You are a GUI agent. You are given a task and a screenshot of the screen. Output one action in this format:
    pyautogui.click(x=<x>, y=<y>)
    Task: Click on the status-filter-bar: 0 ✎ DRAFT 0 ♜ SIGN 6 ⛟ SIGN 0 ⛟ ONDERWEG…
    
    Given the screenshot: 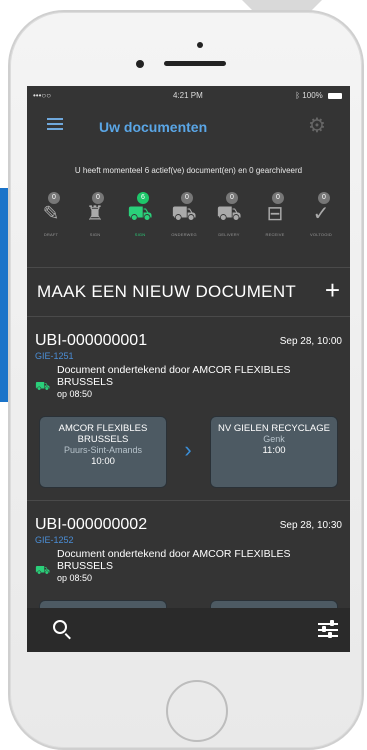 What is the action you would take?
    pyautogui.click(x=188, y=217)
    